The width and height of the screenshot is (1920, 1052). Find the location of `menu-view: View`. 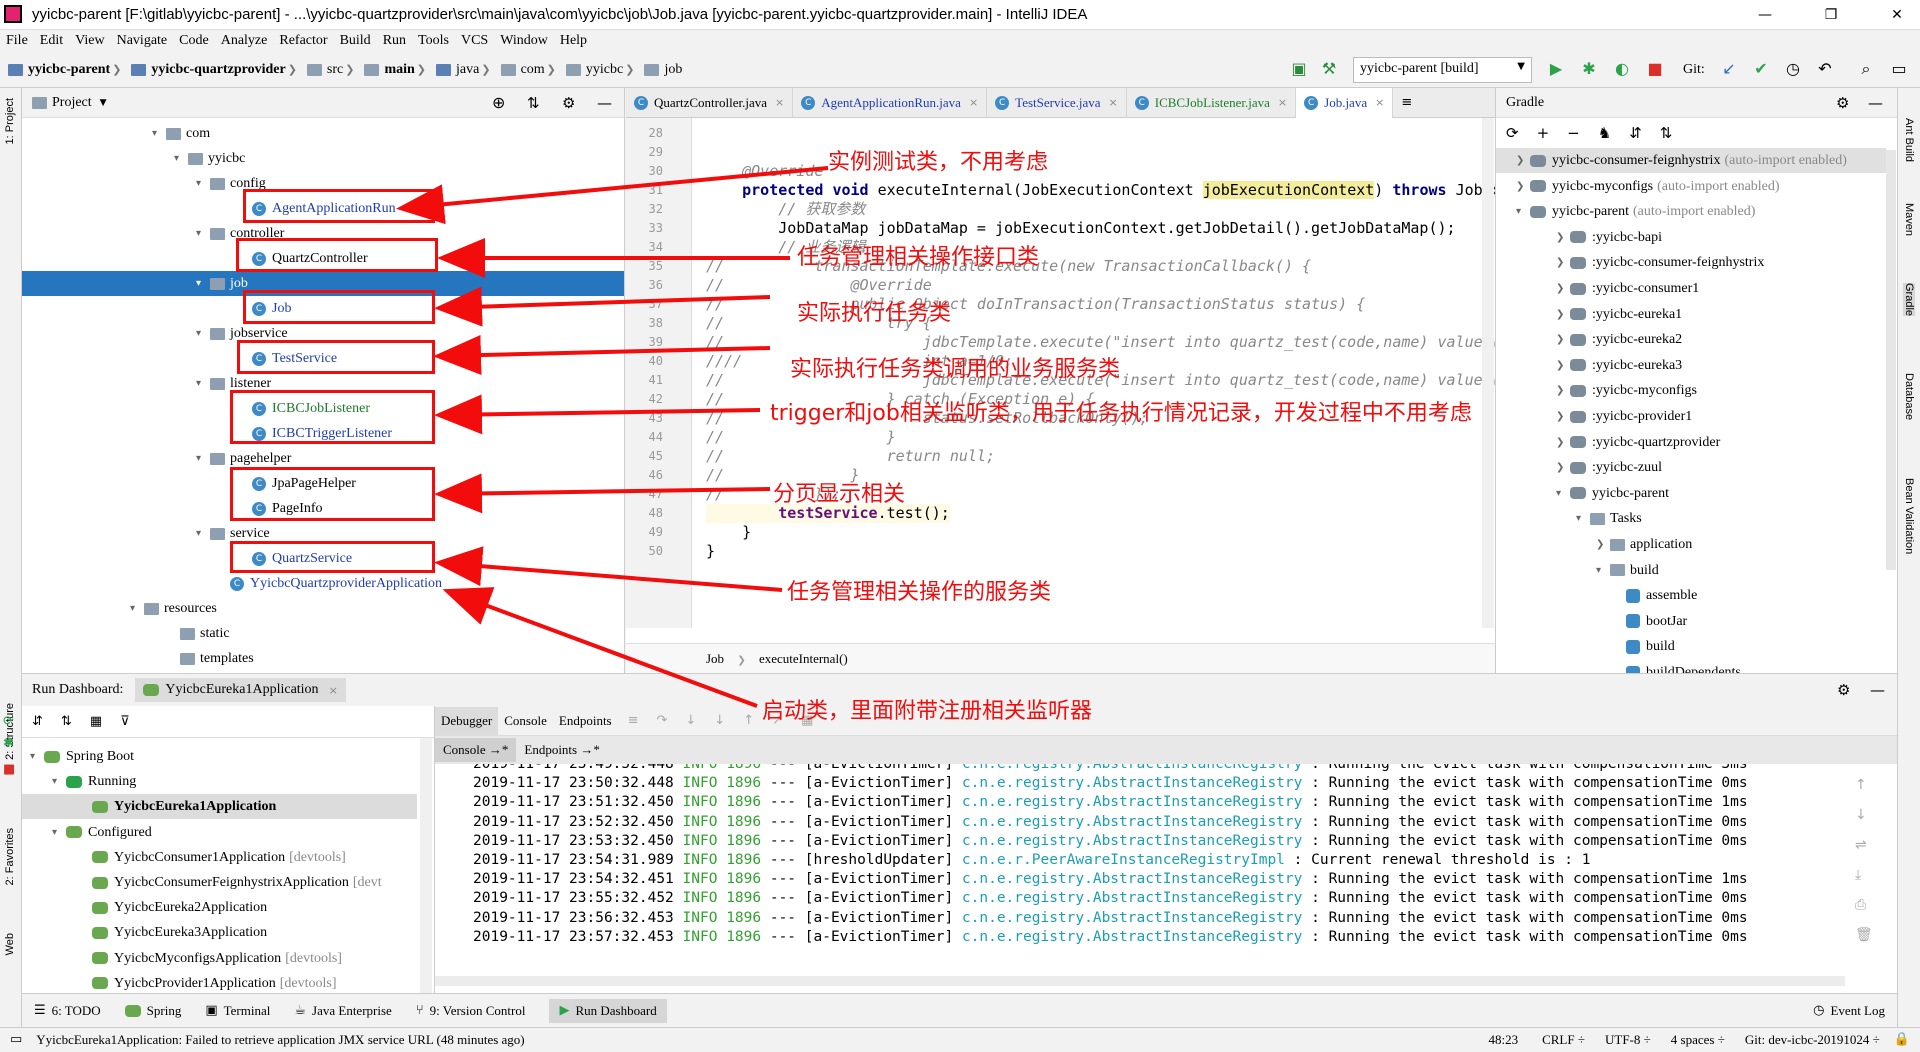

menu-view: View is located at coordinates (89, 41).